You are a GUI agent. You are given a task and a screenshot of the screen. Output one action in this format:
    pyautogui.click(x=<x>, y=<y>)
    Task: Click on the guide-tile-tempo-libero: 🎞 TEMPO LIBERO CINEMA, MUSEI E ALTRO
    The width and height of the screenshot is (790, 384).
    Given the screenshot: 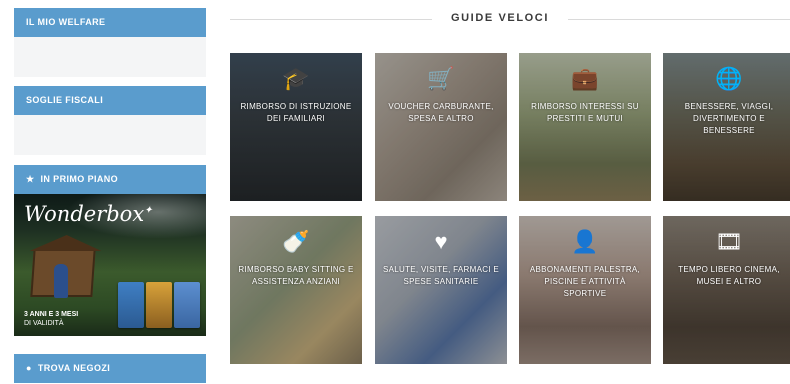 What is the action you would take?
    pyautogui.click(x=726, y=290)
    